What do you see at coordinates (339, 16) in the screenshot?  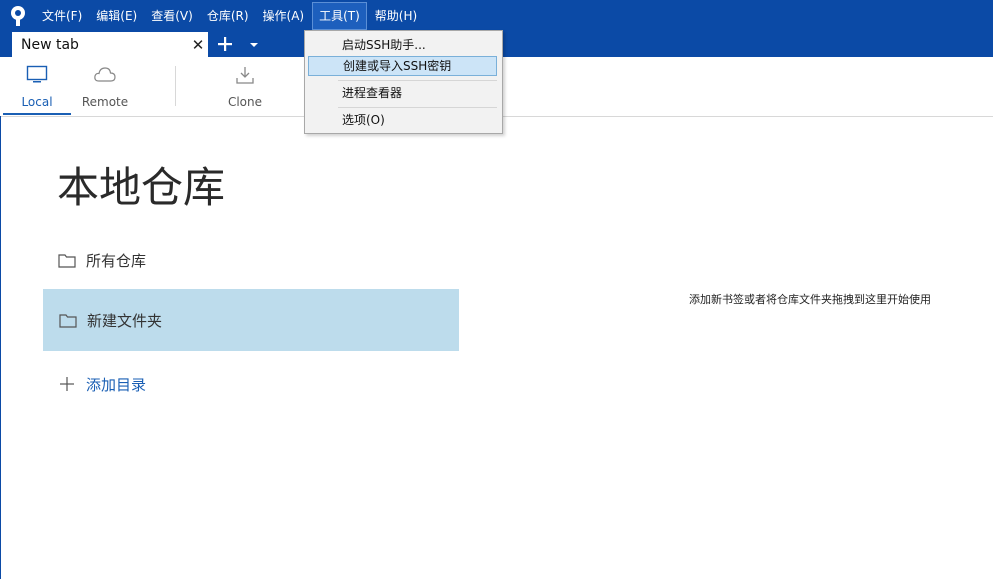 I see `menu-tools: 工具(T)` at bounding box center [339, 16].